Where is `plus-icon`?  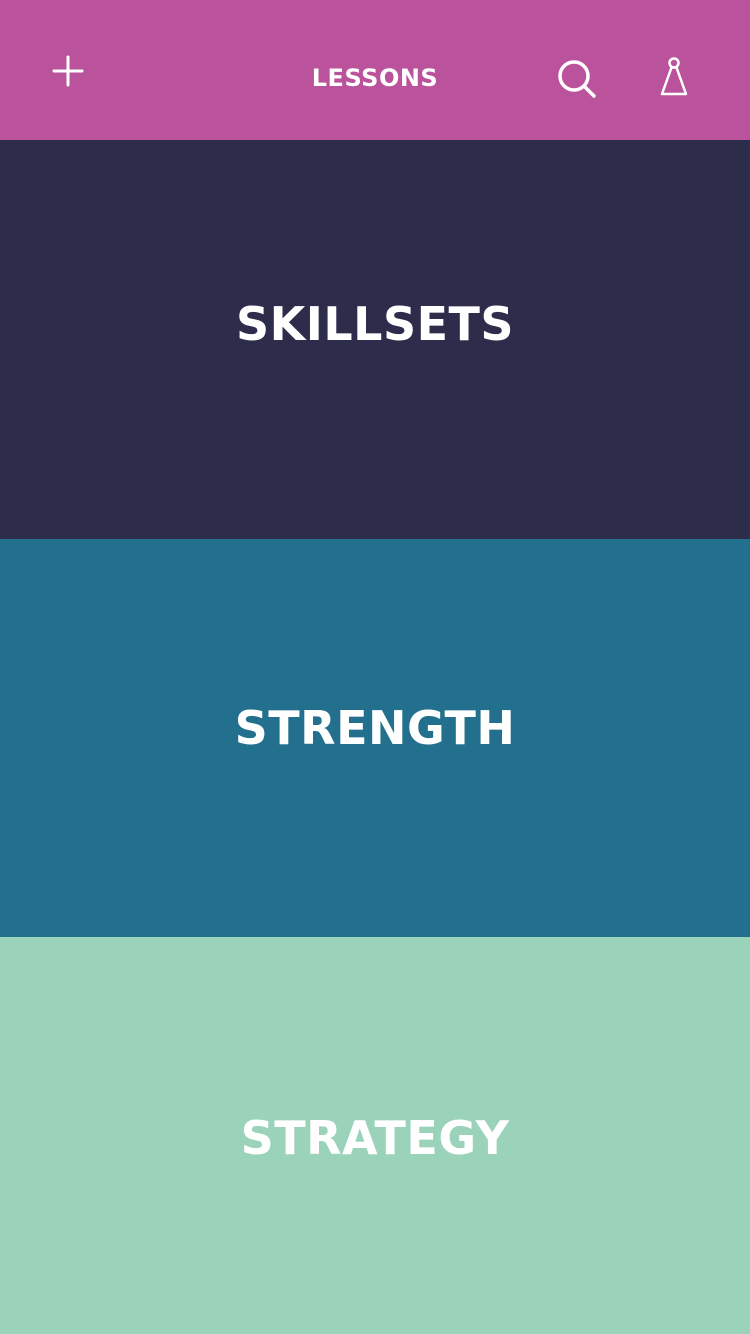 plus-icon is located at coordinates (68, 71).